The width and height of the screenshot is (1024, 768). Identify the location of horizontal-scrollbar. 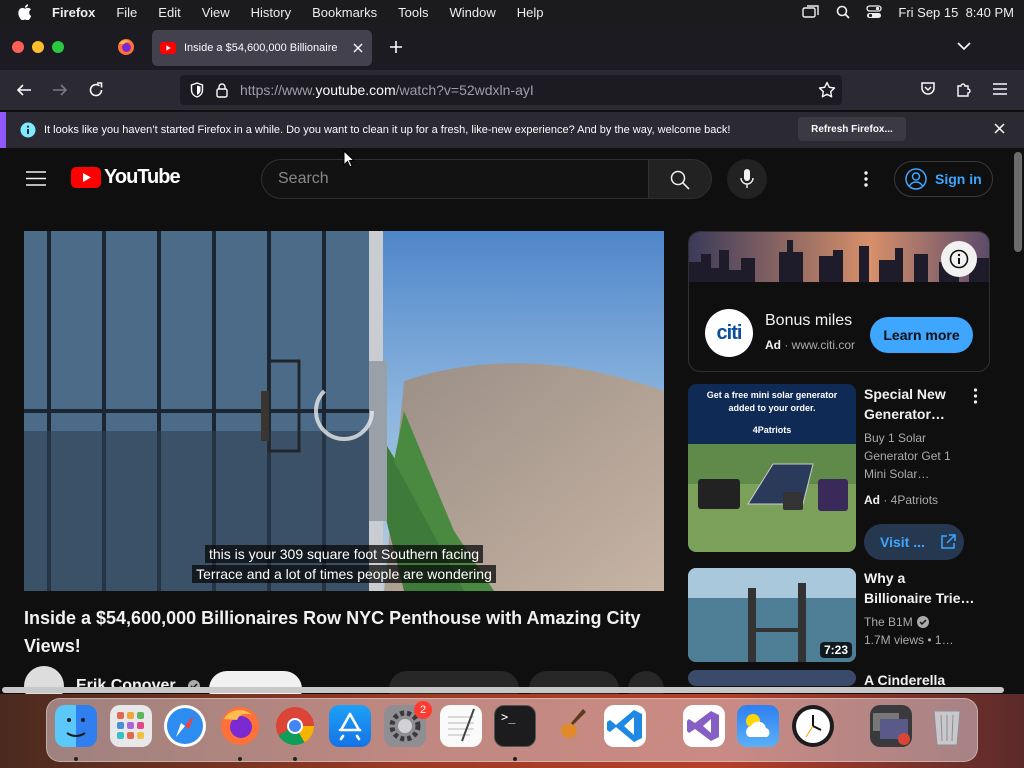
(506, 690).